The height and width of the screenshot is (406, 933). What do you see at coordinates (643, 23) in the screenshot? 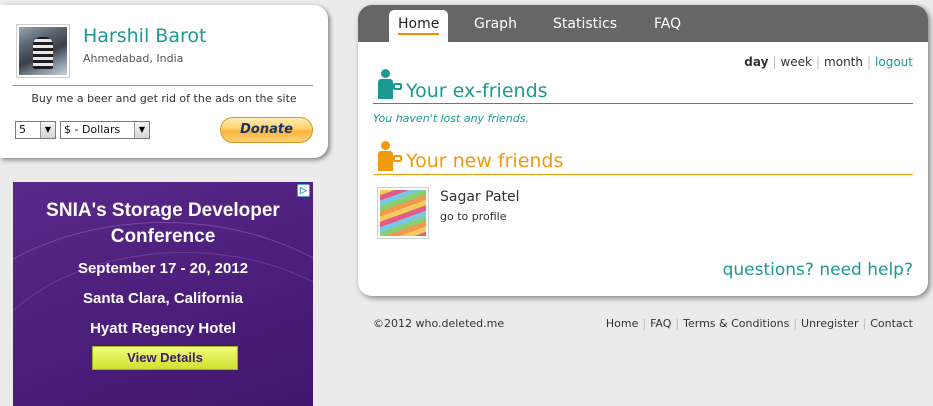
I see `tab-bar: Home Graph Statistics FAQ` at bounding box center [643, 23].